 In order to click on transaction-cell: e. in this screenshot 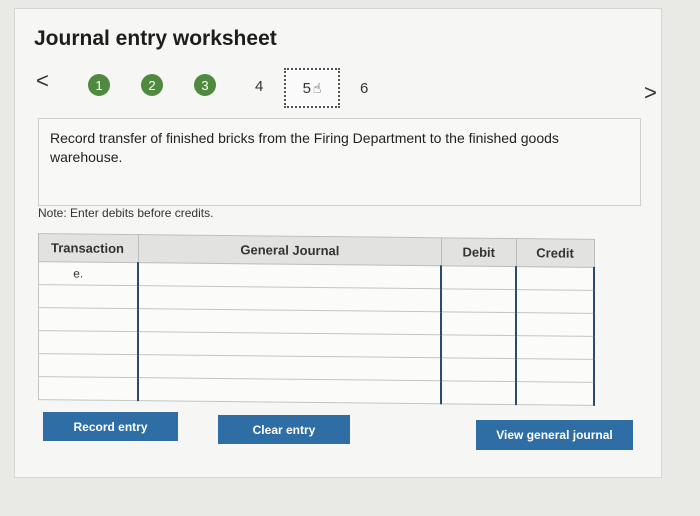, I will do `click(88, 273)`.